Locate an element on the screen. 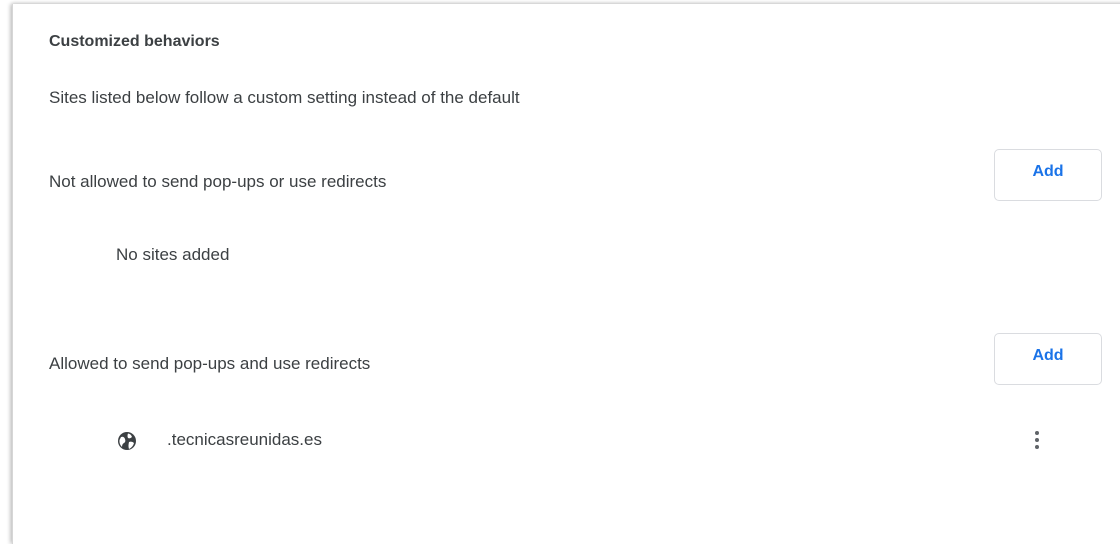 The image size is (1120, 544). section-title: Customized behaviors is located at coordinates (134, 41).